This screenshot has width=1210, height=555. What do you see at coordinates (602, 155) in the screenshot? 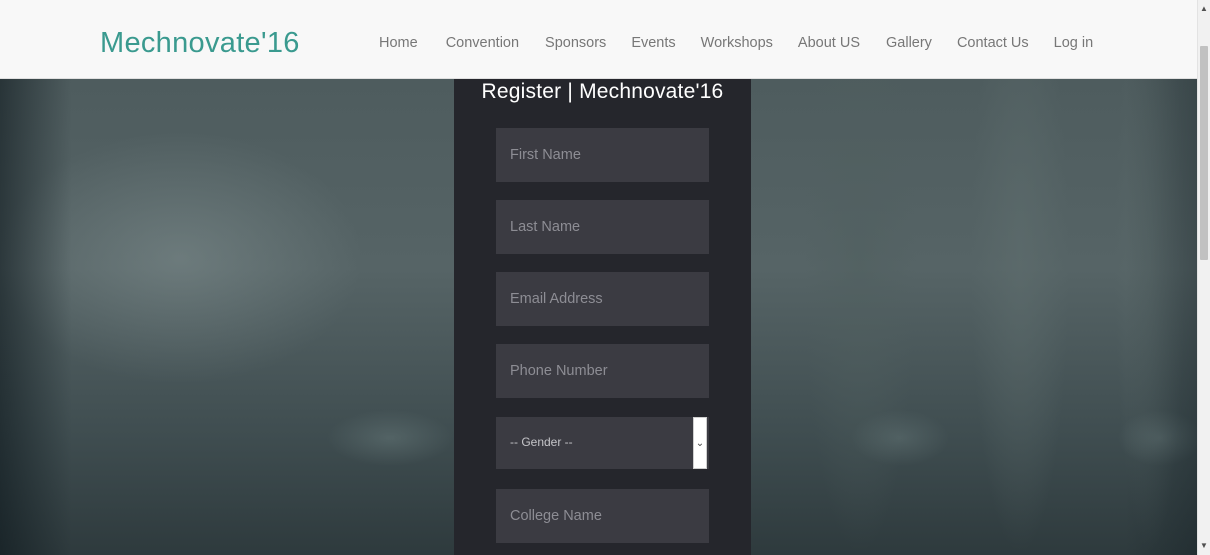
I see `first-name-input` at bounding box center [602, 155].